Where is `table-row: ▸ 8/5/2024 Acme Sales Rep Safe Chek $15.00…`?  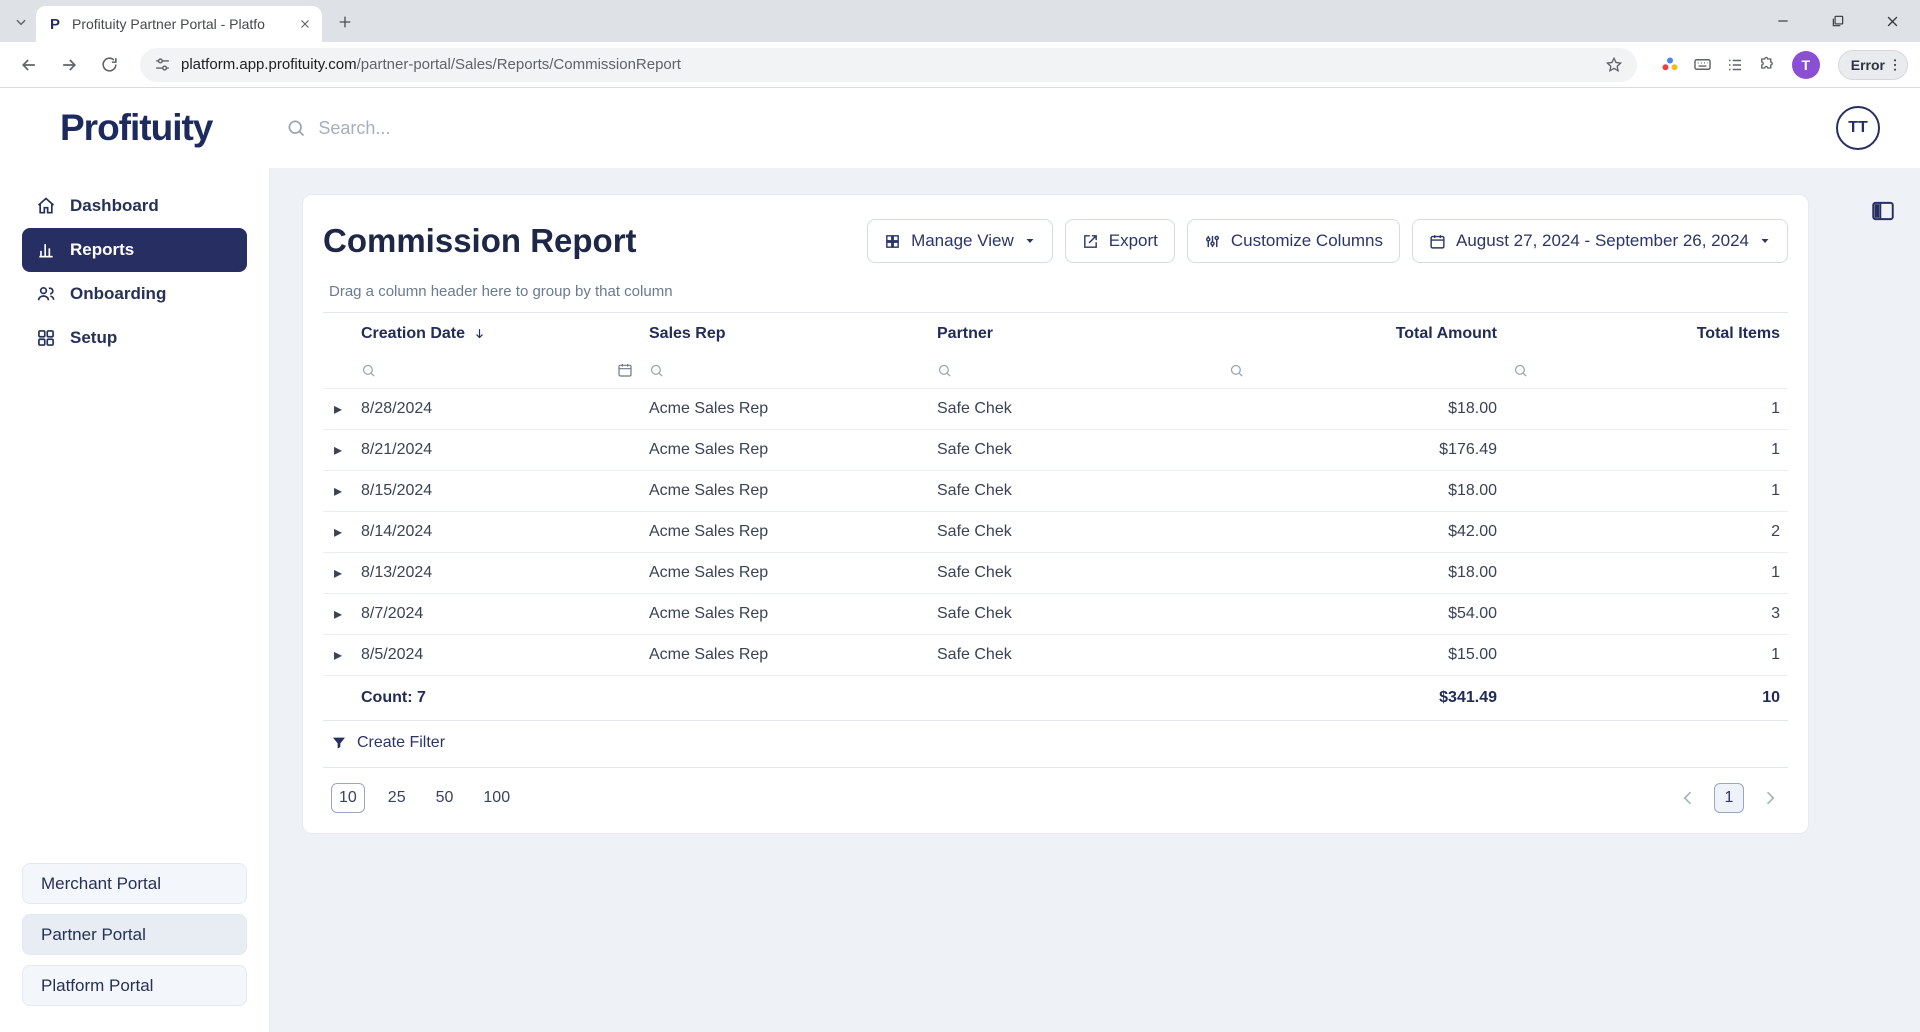
table-row: ▸ 8/5/2024 Acme Sales Rep Safe Chek $15.00… is located at coordinates (1055, 655).